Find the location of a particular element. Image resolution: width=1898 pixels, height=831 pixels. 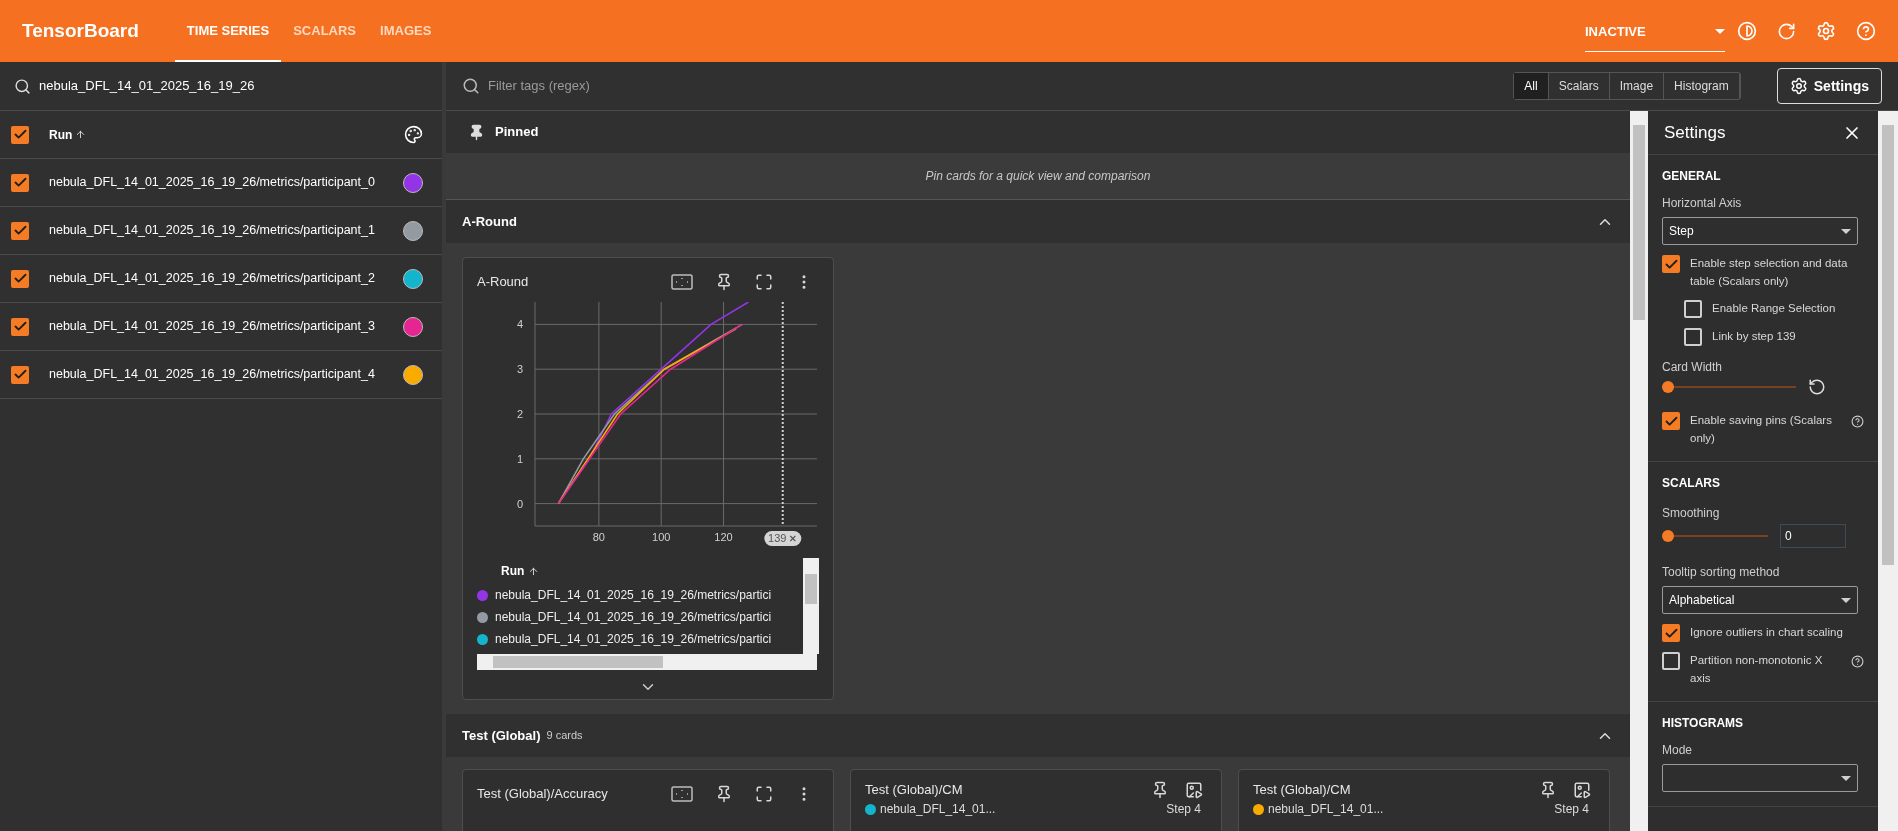

search-icon is located at coordinates (22, 86).